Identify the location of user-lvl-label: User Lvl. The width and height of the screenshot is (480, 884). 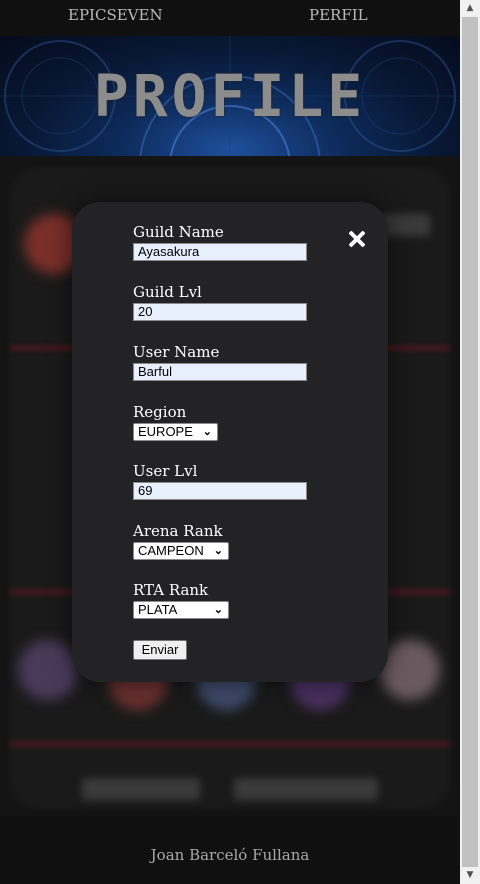
(165, 471).